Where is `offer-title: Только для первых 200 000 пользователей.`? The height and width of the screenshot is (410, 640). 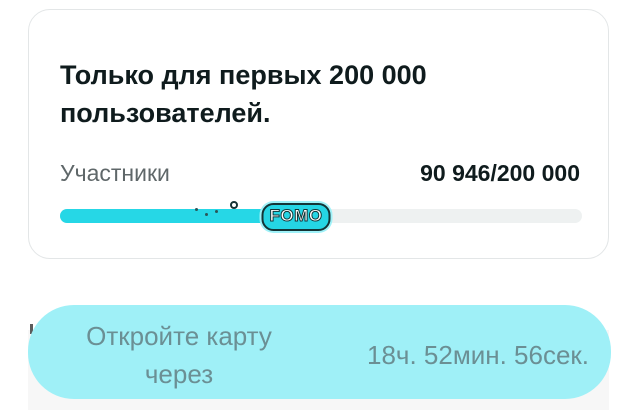
offer-title: Только для первых 200 000 пользователей. is located at coordinates (243, 94).